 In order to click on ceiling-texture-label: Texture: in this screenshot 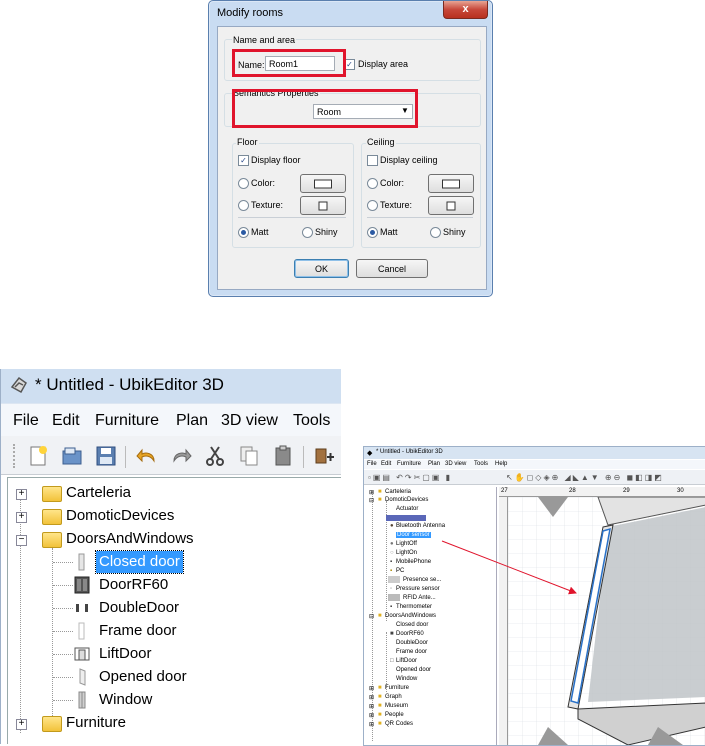, I will do `click(396, 205)`.